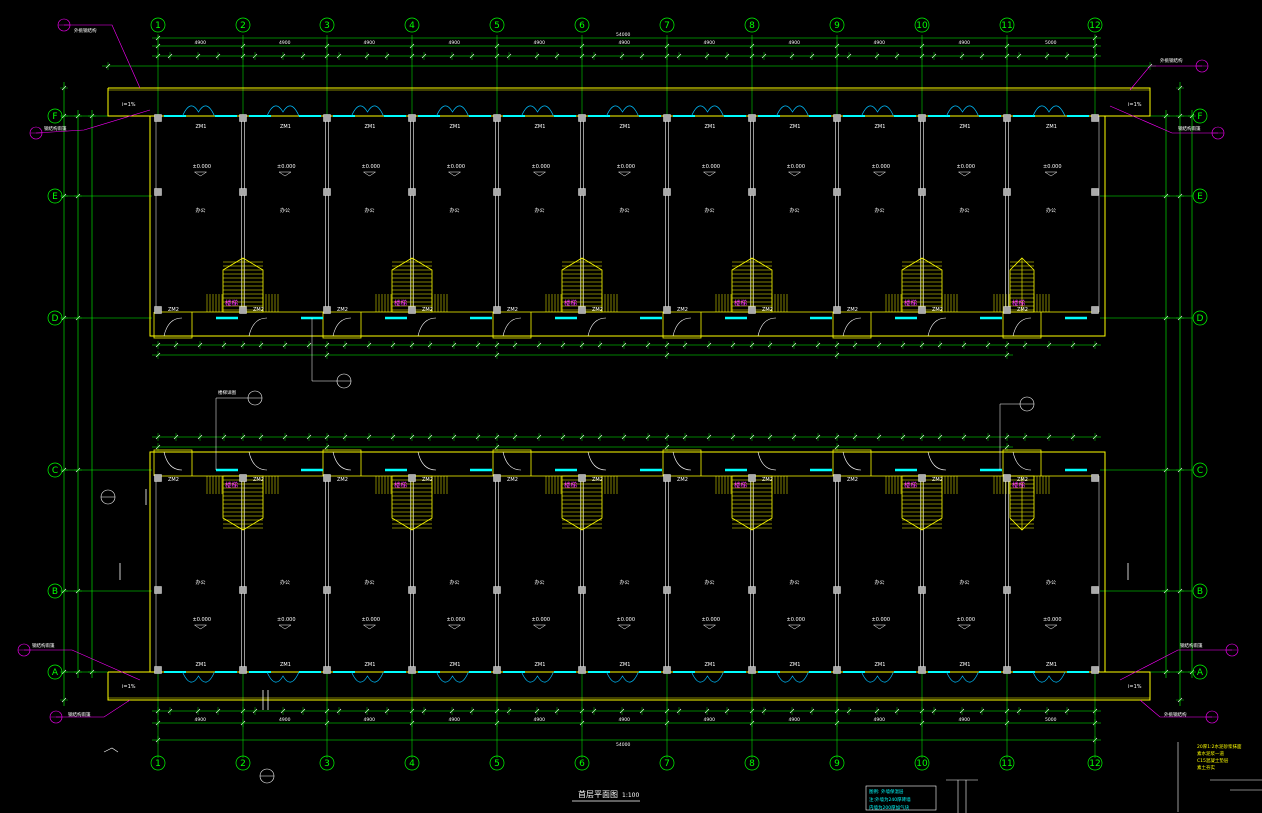 The width and height of the screenshot is (1262, 813). What do you see at coordinates (1135, 105) in the screenshot?
I see `slope-text: i=1%` at bounding box center [1135, 105].